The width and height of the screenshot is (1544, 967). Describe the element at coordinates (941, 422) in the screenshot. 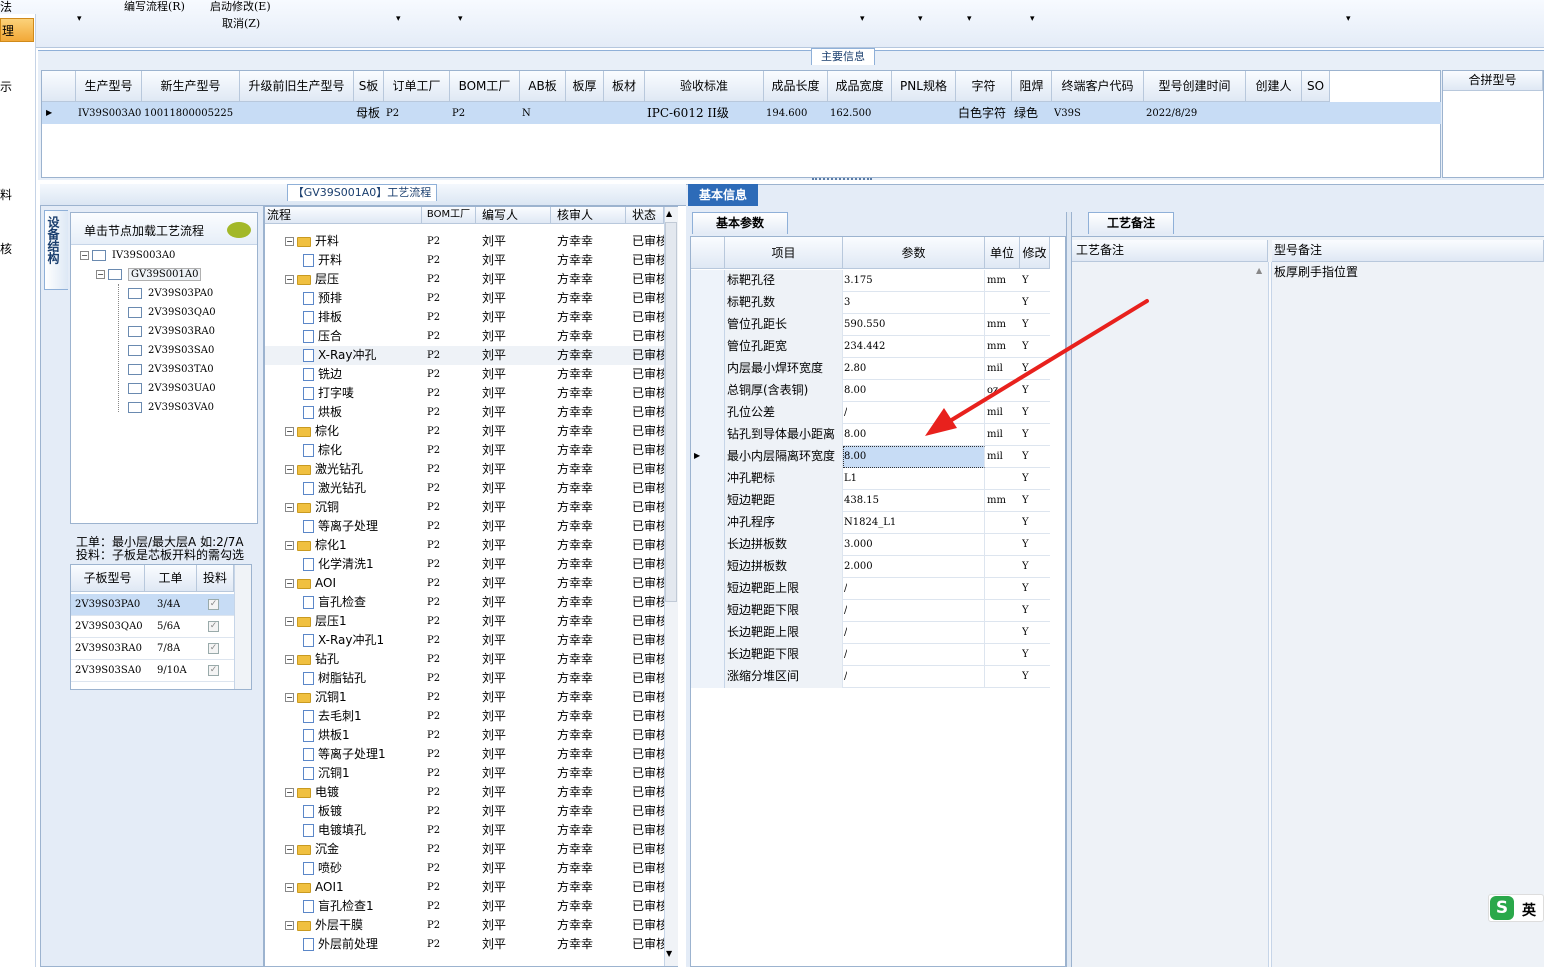

I see `arrow-head` at that location.